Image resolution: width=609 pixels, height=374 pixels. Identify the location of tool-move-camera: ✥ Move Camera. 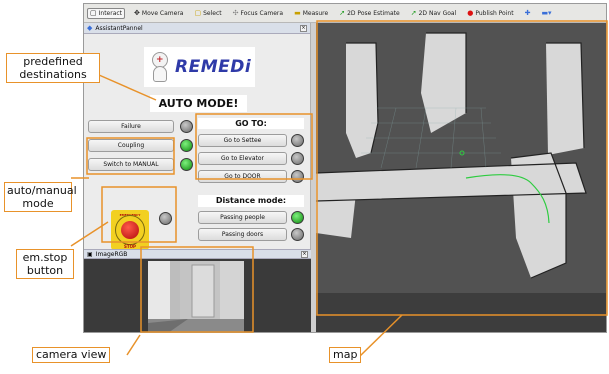
(158, 13).